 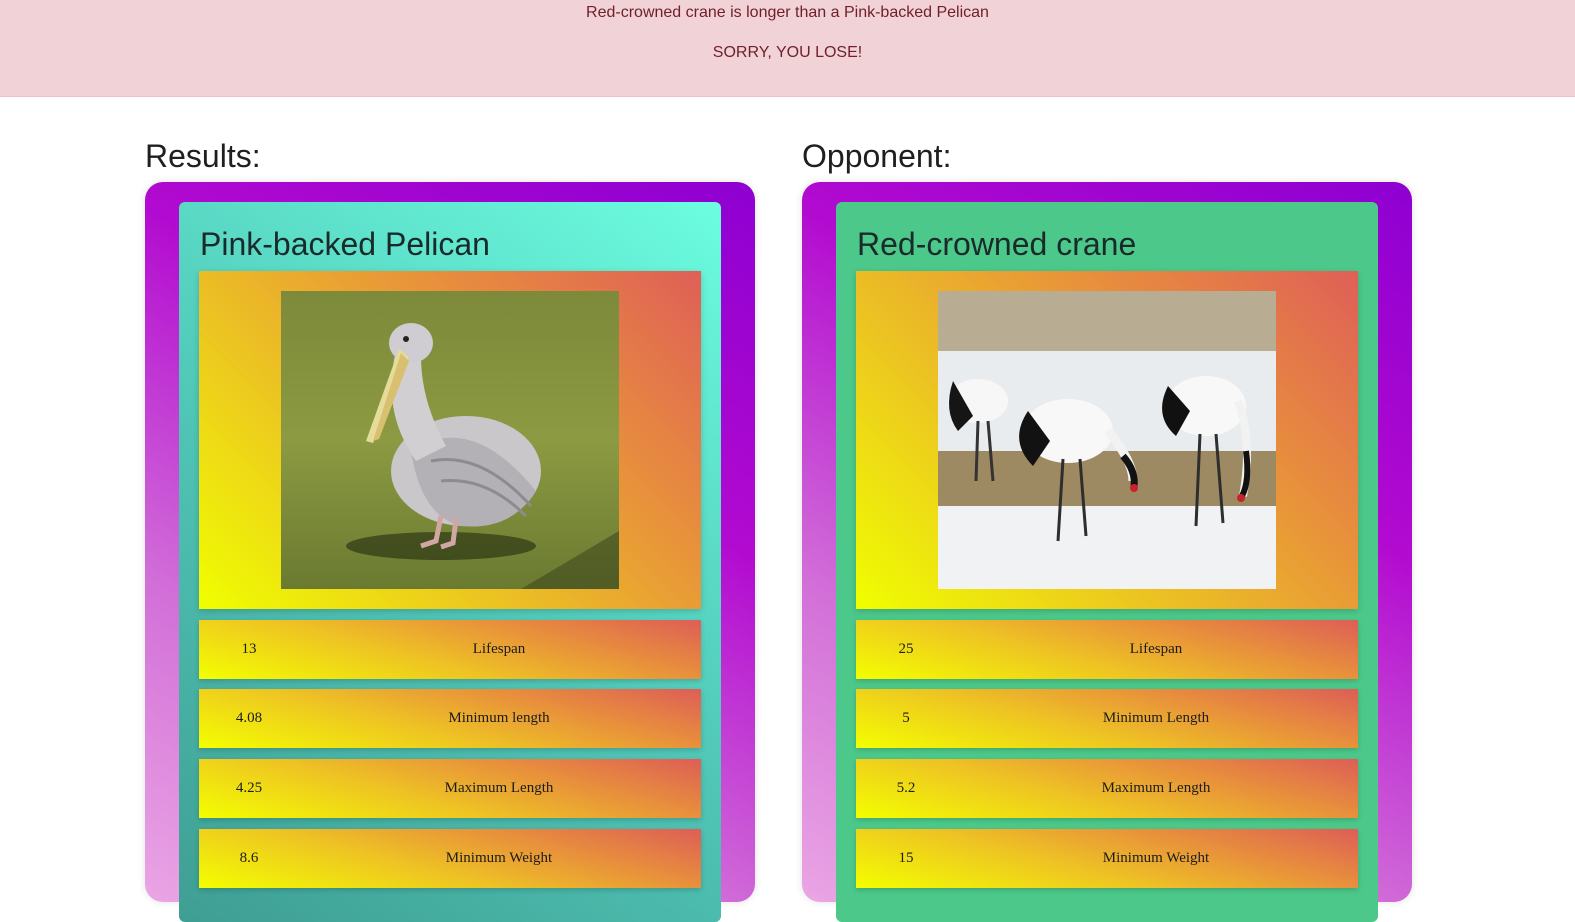 I want to click on opponent-stat-minimum-weight: 15 Minimum Weight, so click(x=1107, y=858).